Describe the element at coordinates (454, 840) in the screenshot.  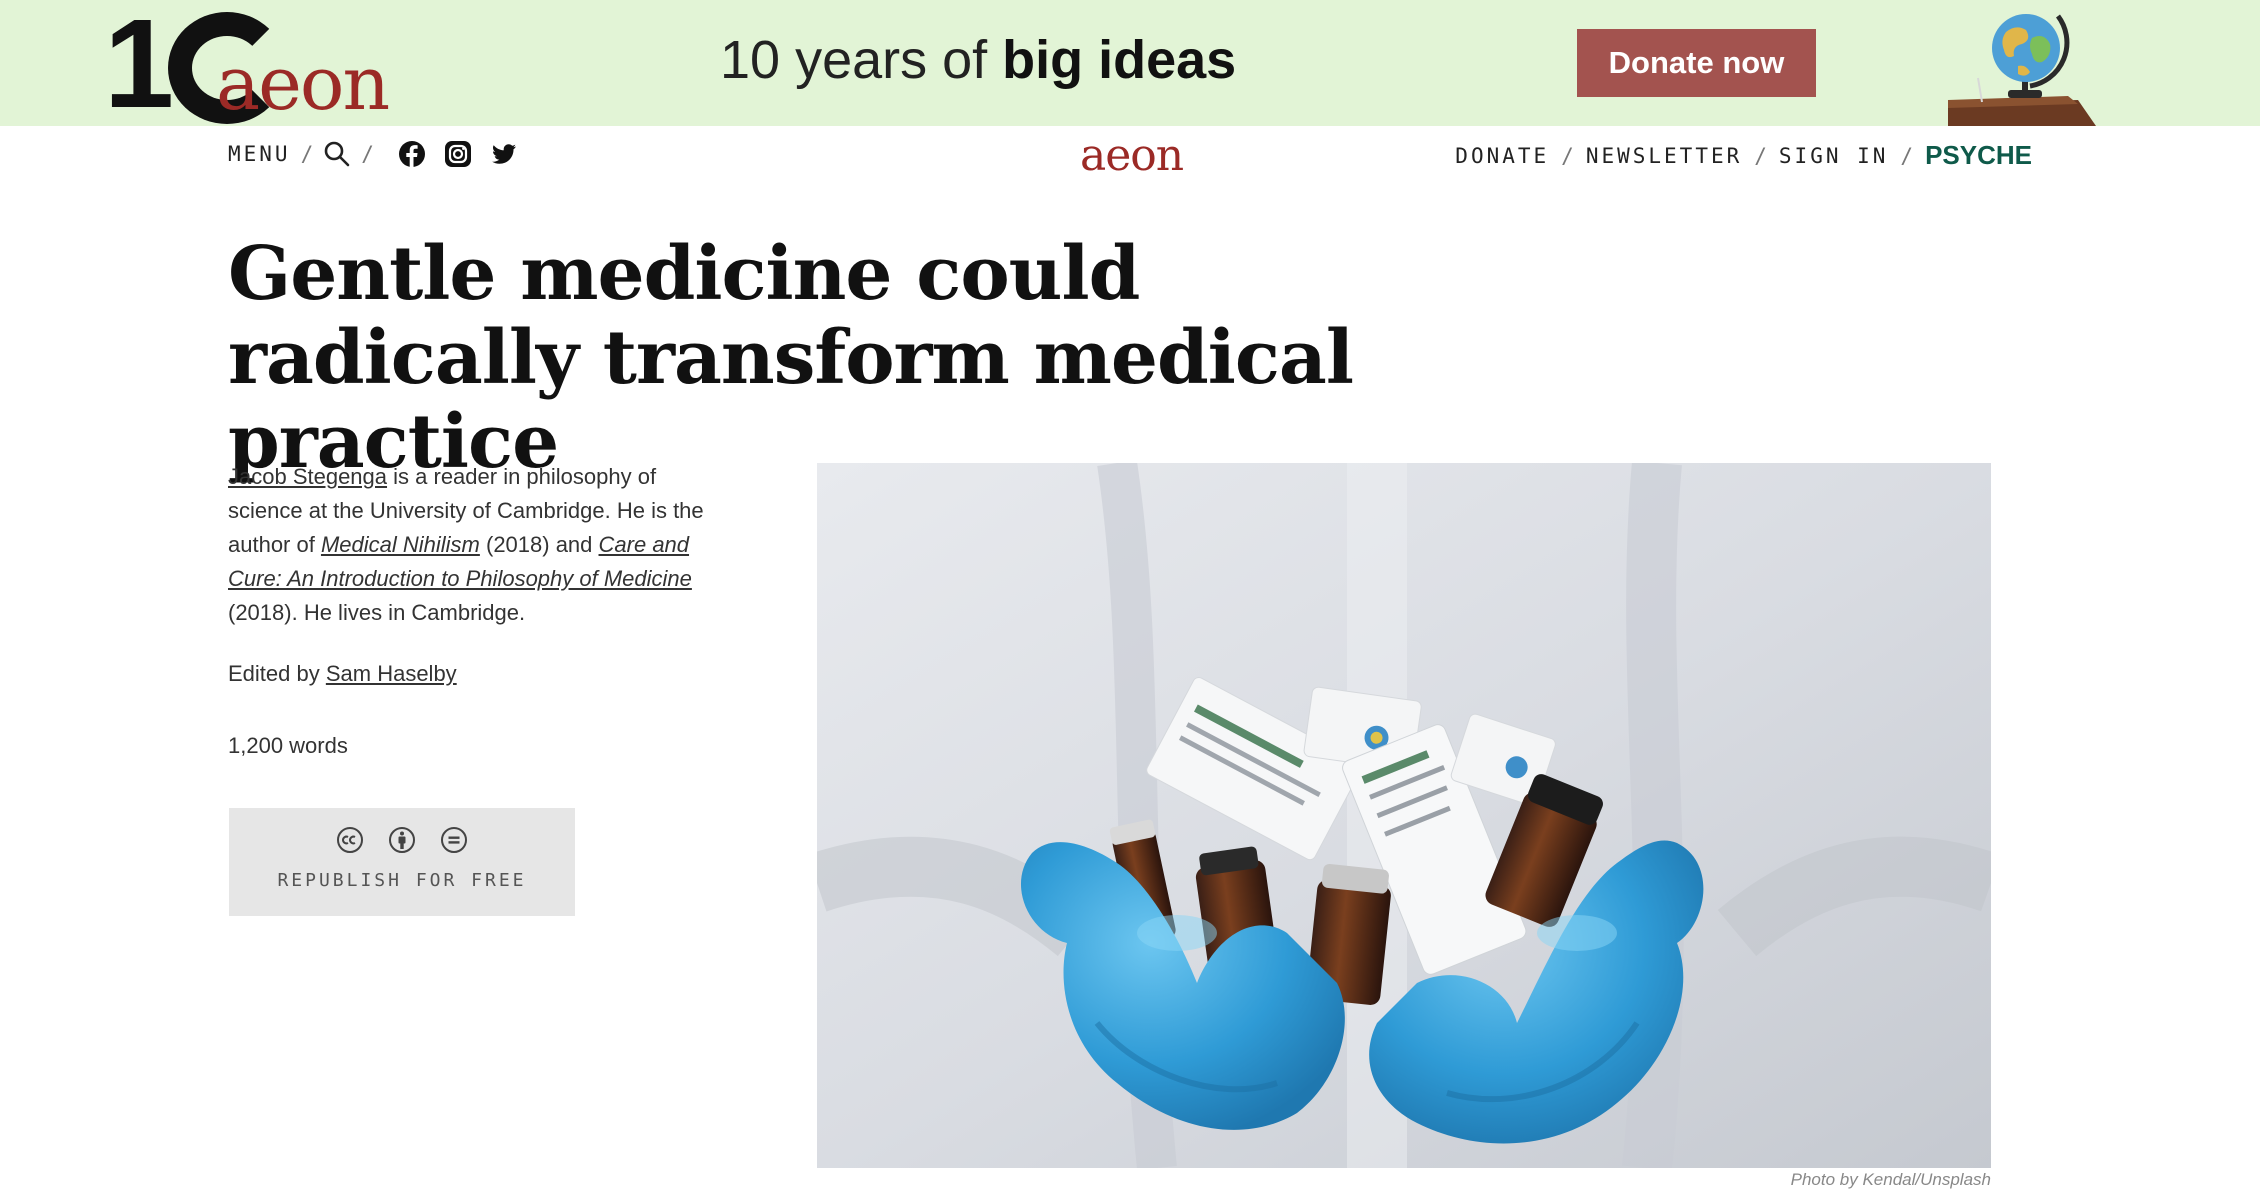
I see `no-derivatives-icon` at that location.